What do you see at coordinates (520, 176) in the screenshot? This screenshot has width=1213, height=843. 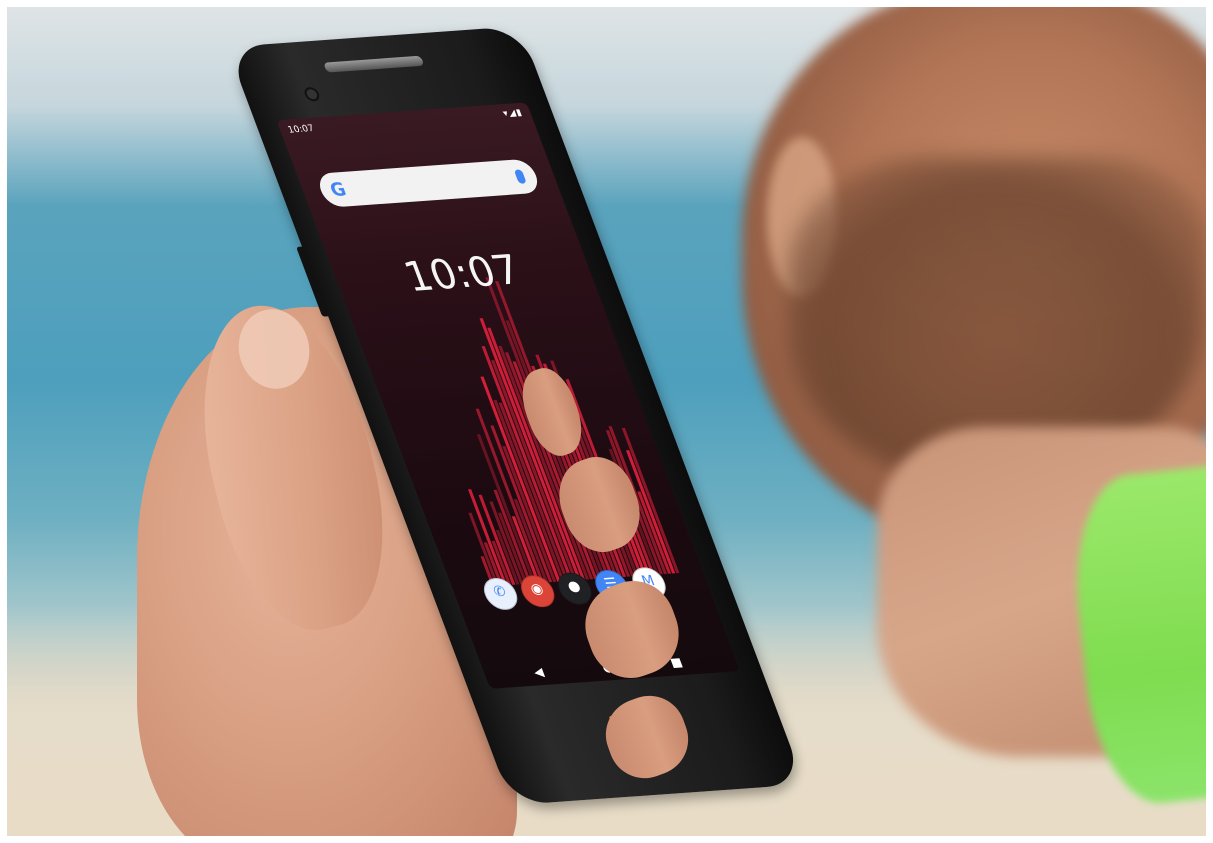 I see `mic-icon` at bounding box center [520, 176].